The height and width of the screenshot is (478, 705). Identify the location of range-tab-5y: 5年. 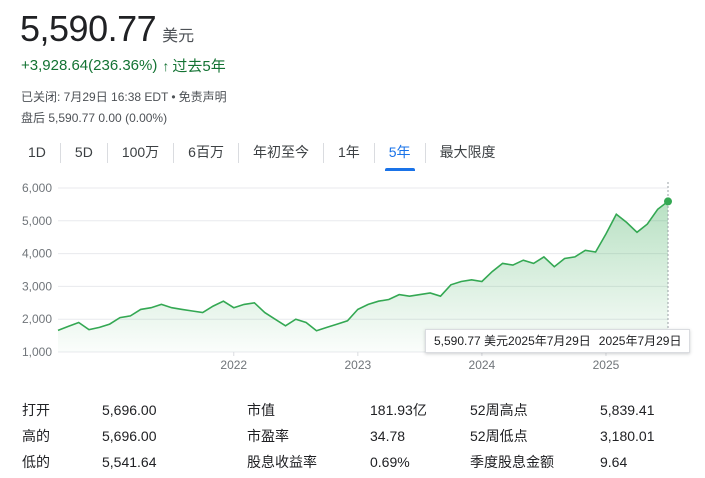
(400, 157).